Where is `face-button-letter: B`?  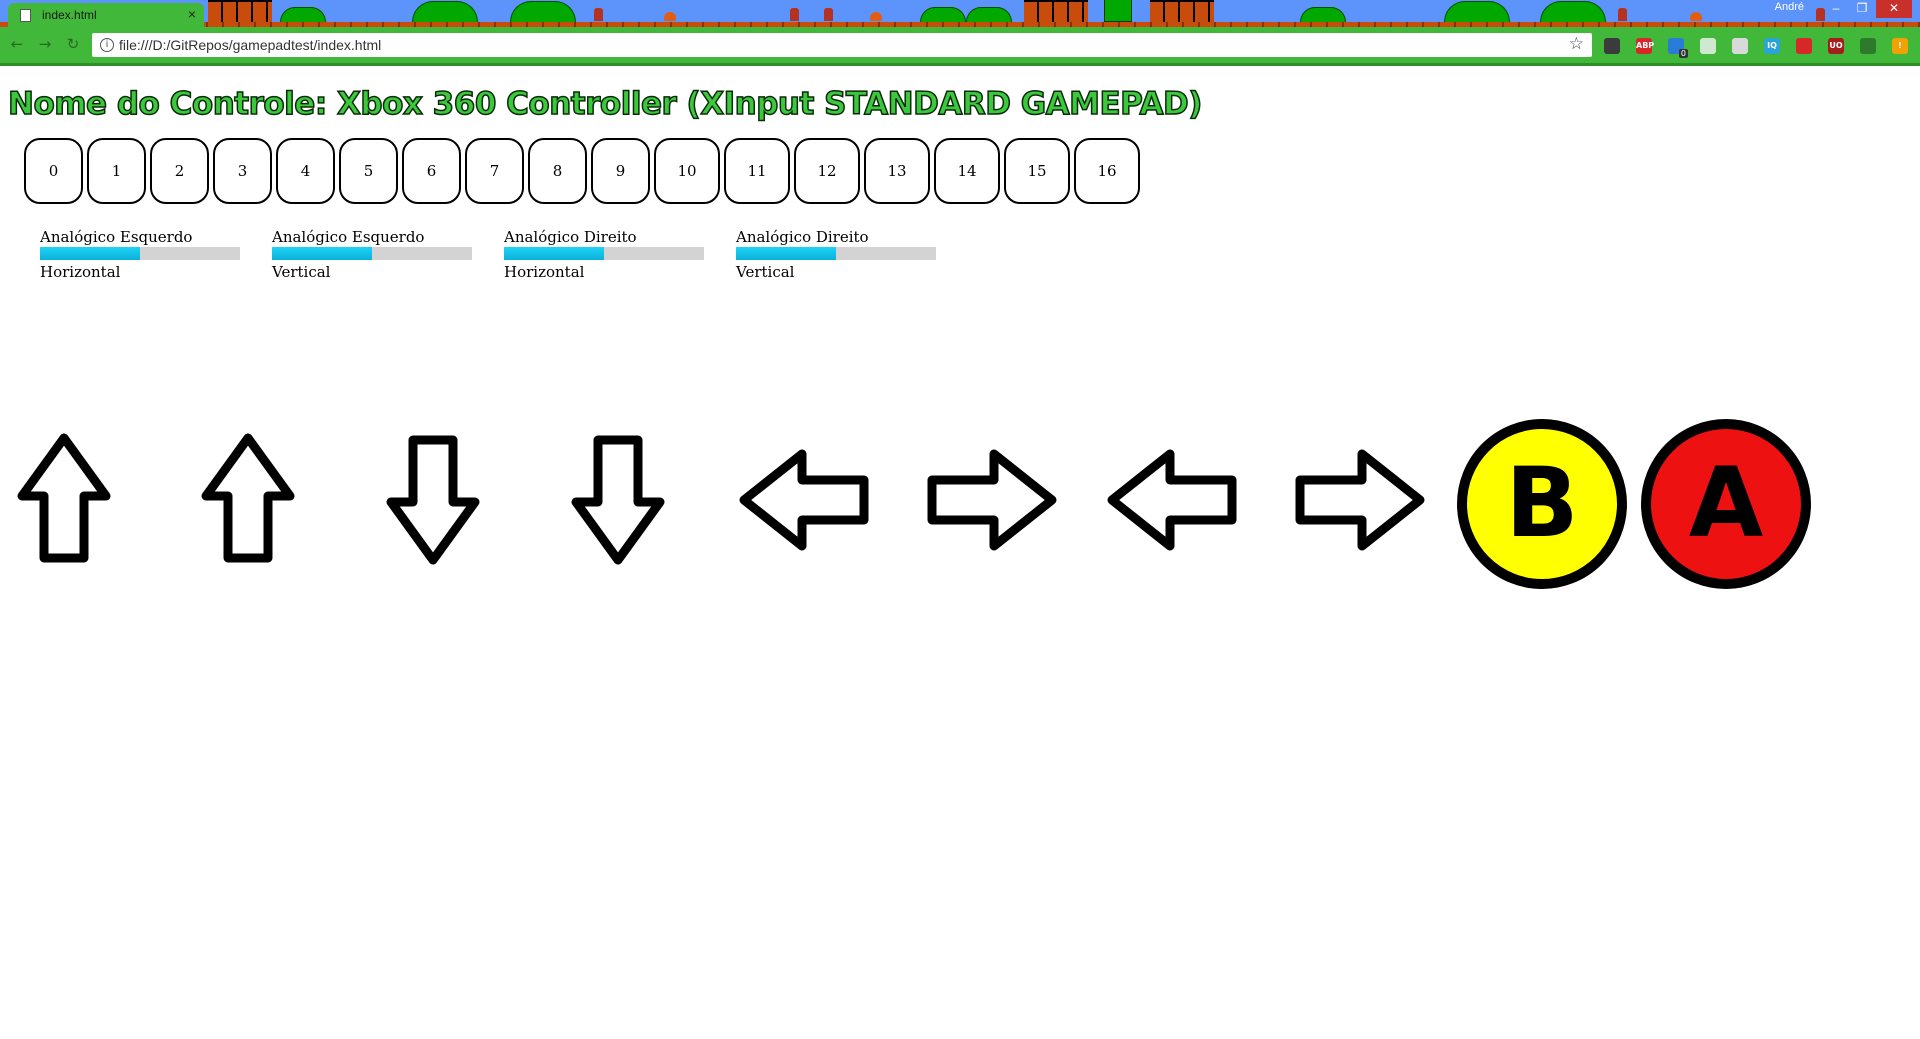
face-button-letter: B is located at coordinates (1541, 503).